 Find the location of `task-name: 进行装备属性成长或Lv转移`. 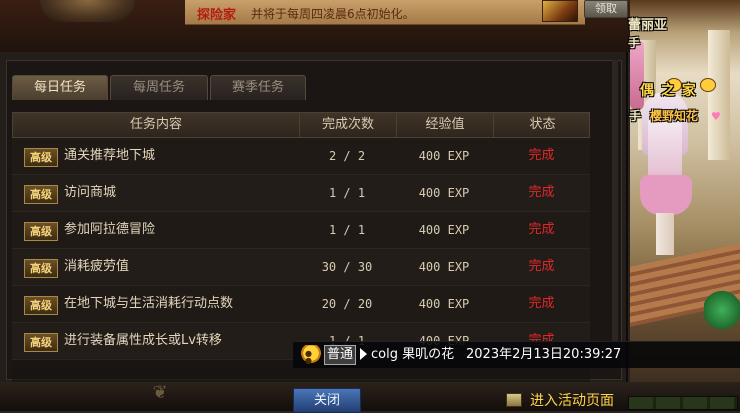

task-name: 进行装备属性成长或Lv转移 is located at coordinates (143, 340).